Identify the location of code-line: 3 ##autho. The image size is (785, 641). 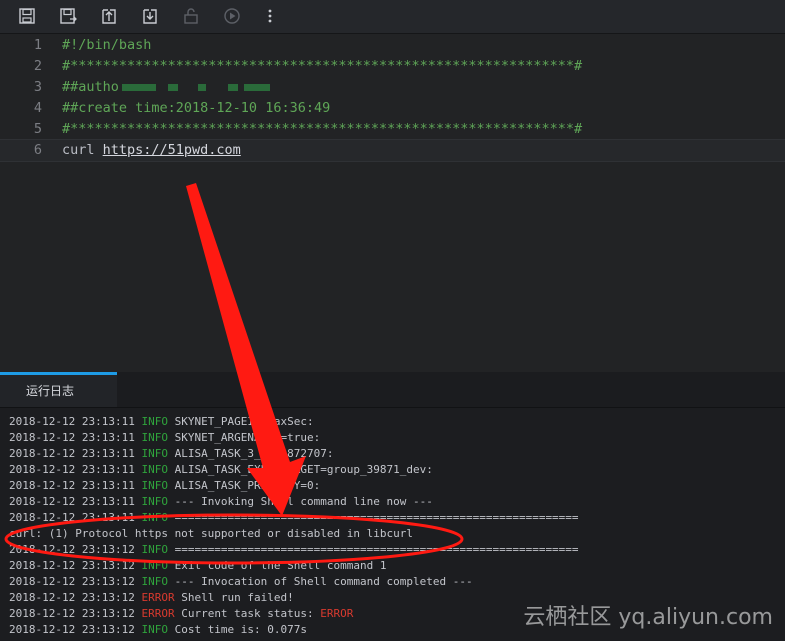
(392, 87).